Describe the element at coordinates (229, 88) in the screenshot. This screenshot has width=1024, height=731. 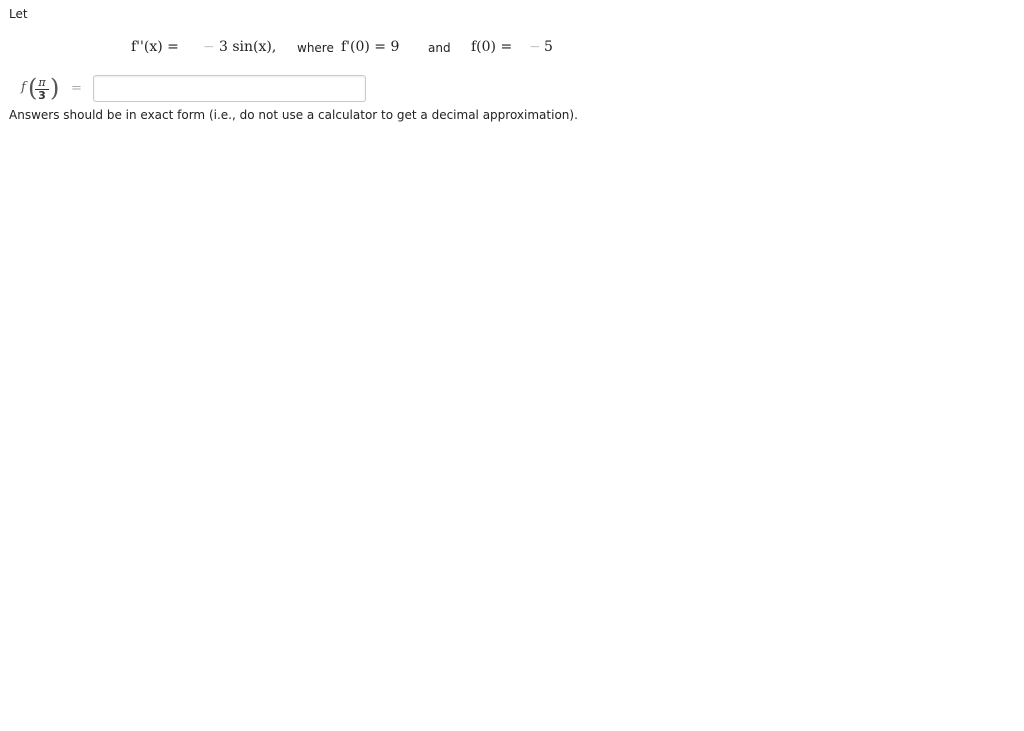
I see `answer-input` at that location.